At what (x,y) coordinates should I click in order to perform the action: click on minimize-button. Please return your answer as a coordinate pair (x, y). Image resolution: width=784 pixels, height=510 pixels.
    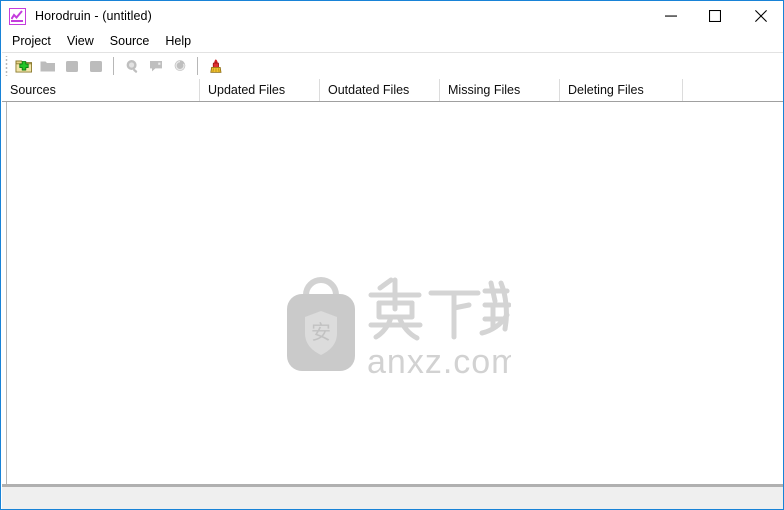
    Looking at the image, I should click on (671, 16).